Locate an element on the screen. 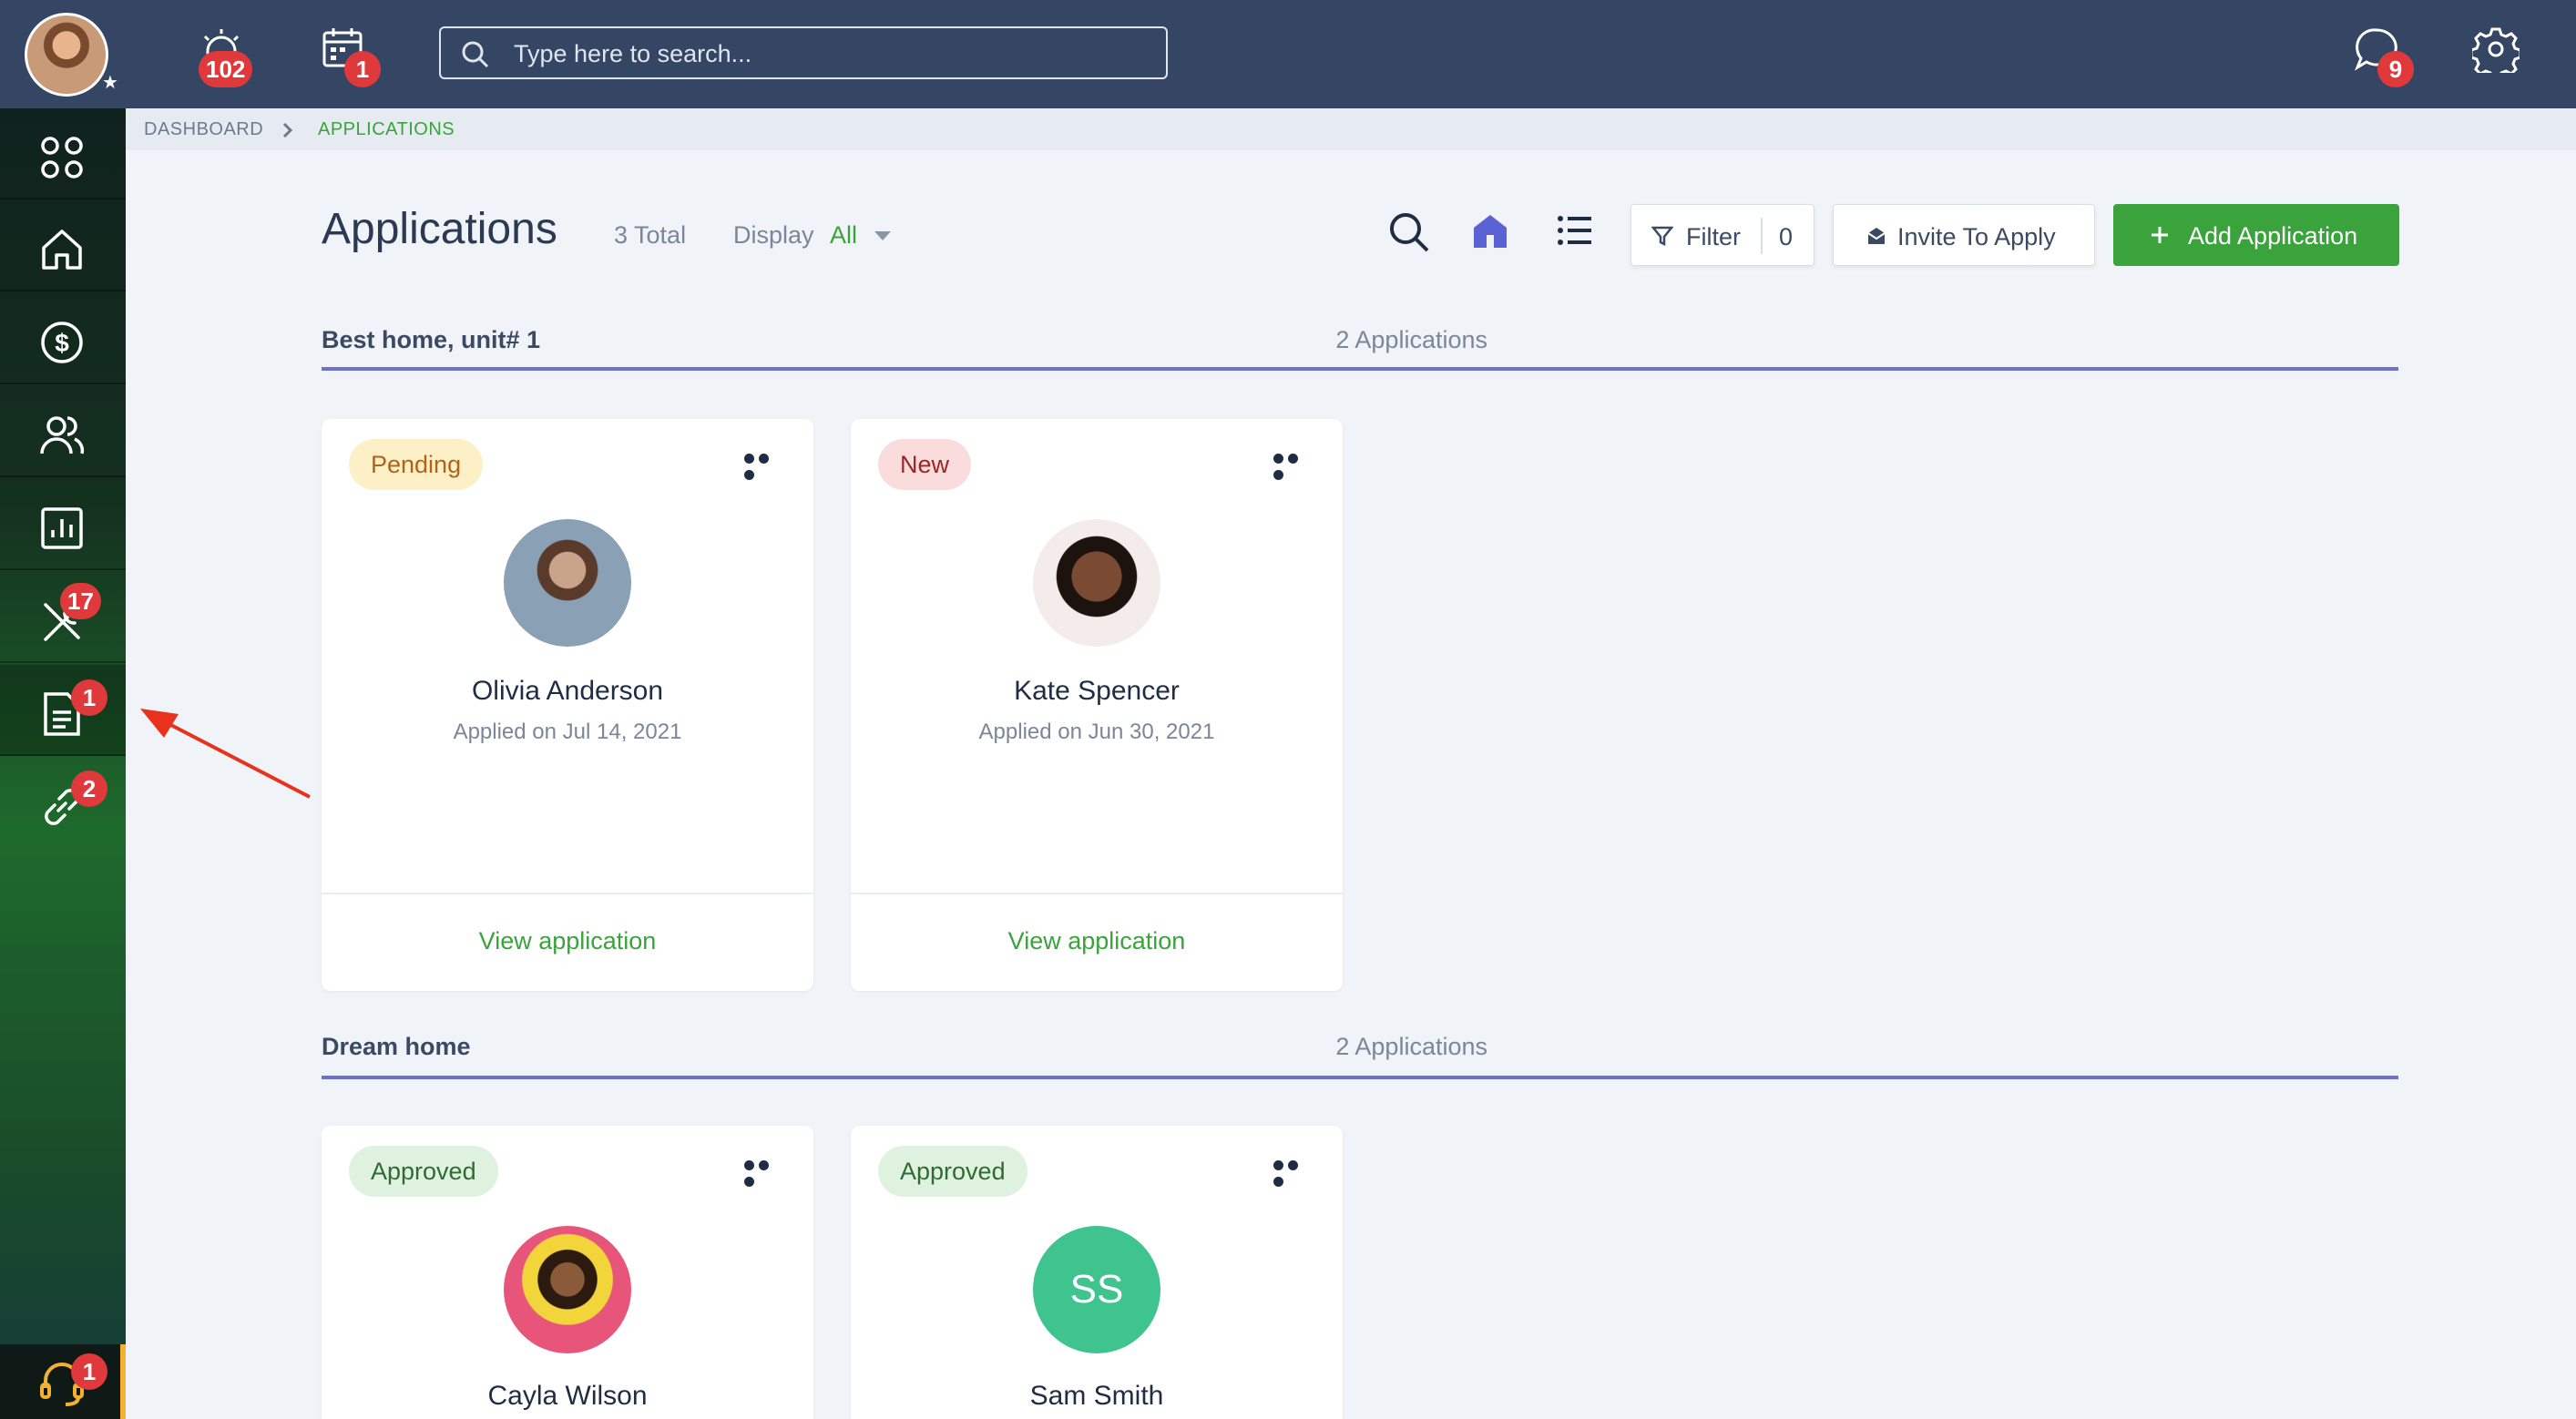 Image resolution: width=2576 pixels, height=1419 pixels. add-application-label: Add Application is located at coordinates (2273, 236).